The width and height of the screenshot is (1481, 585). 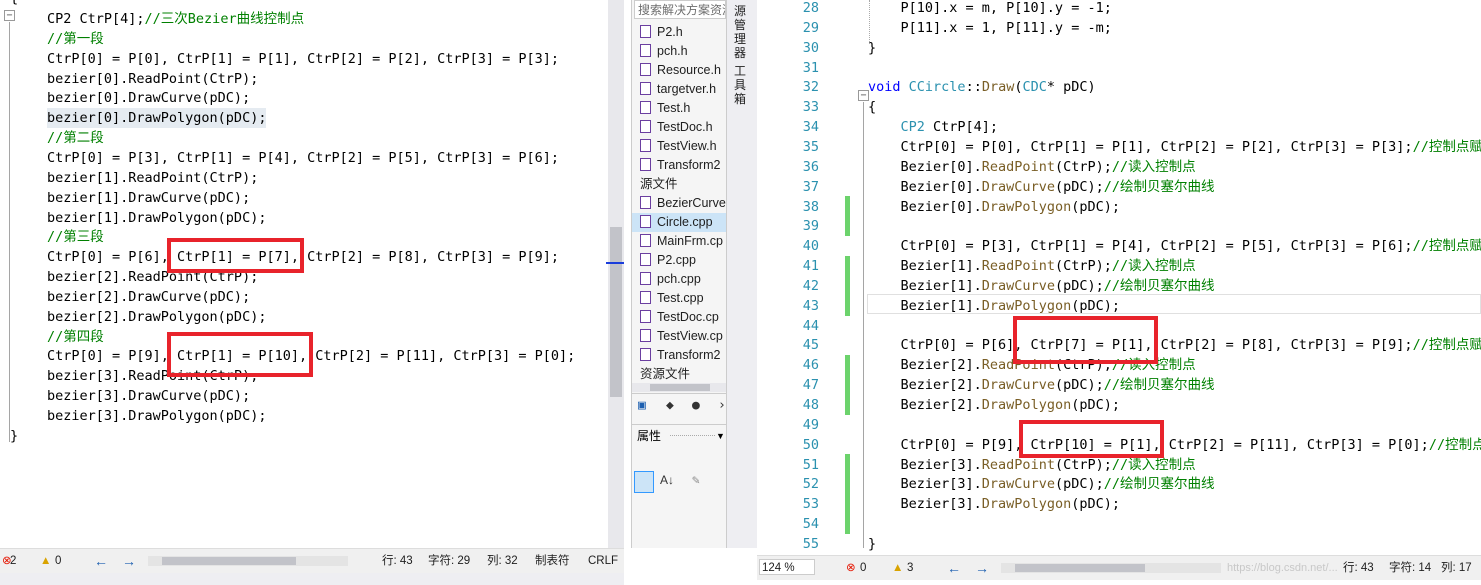 I want to click on collapse-toggle: −, so click(x=9, y=15).